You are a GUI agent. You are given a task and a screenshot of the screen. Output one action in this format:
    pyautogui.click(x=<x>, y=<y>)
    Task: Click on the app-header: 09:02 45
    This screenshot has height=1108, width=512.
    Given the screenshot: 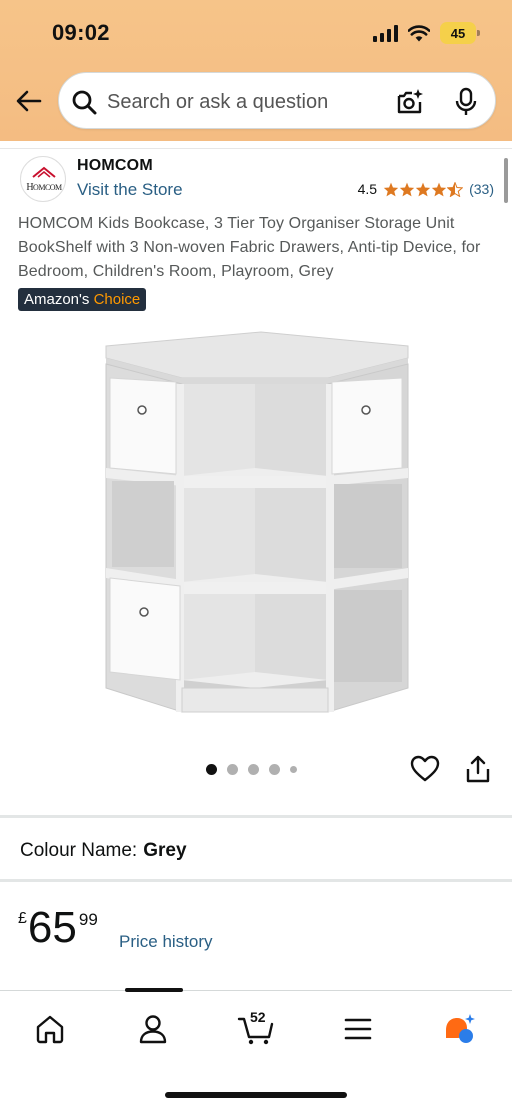 What is the action you would take?
    pyautogui.click(x=256, y=70)
    